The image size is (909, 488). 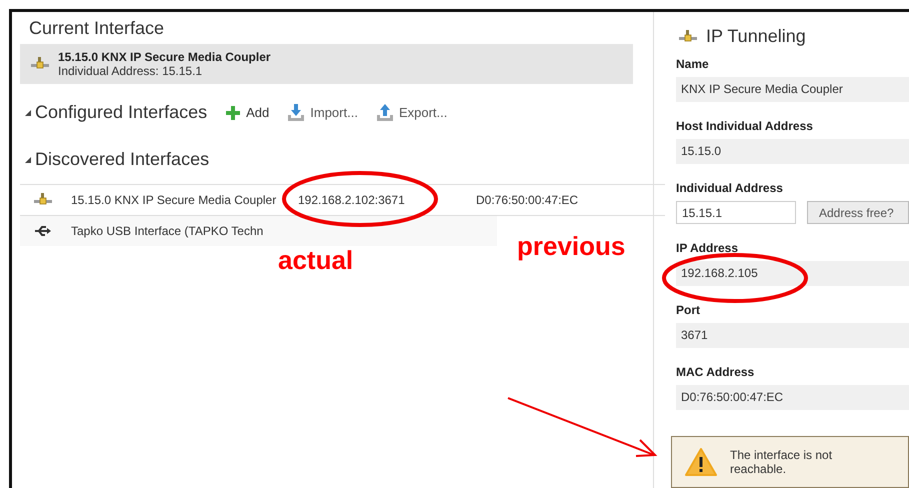 I want to click on field-label: Host Individual Address, so click(x=745, y=126).